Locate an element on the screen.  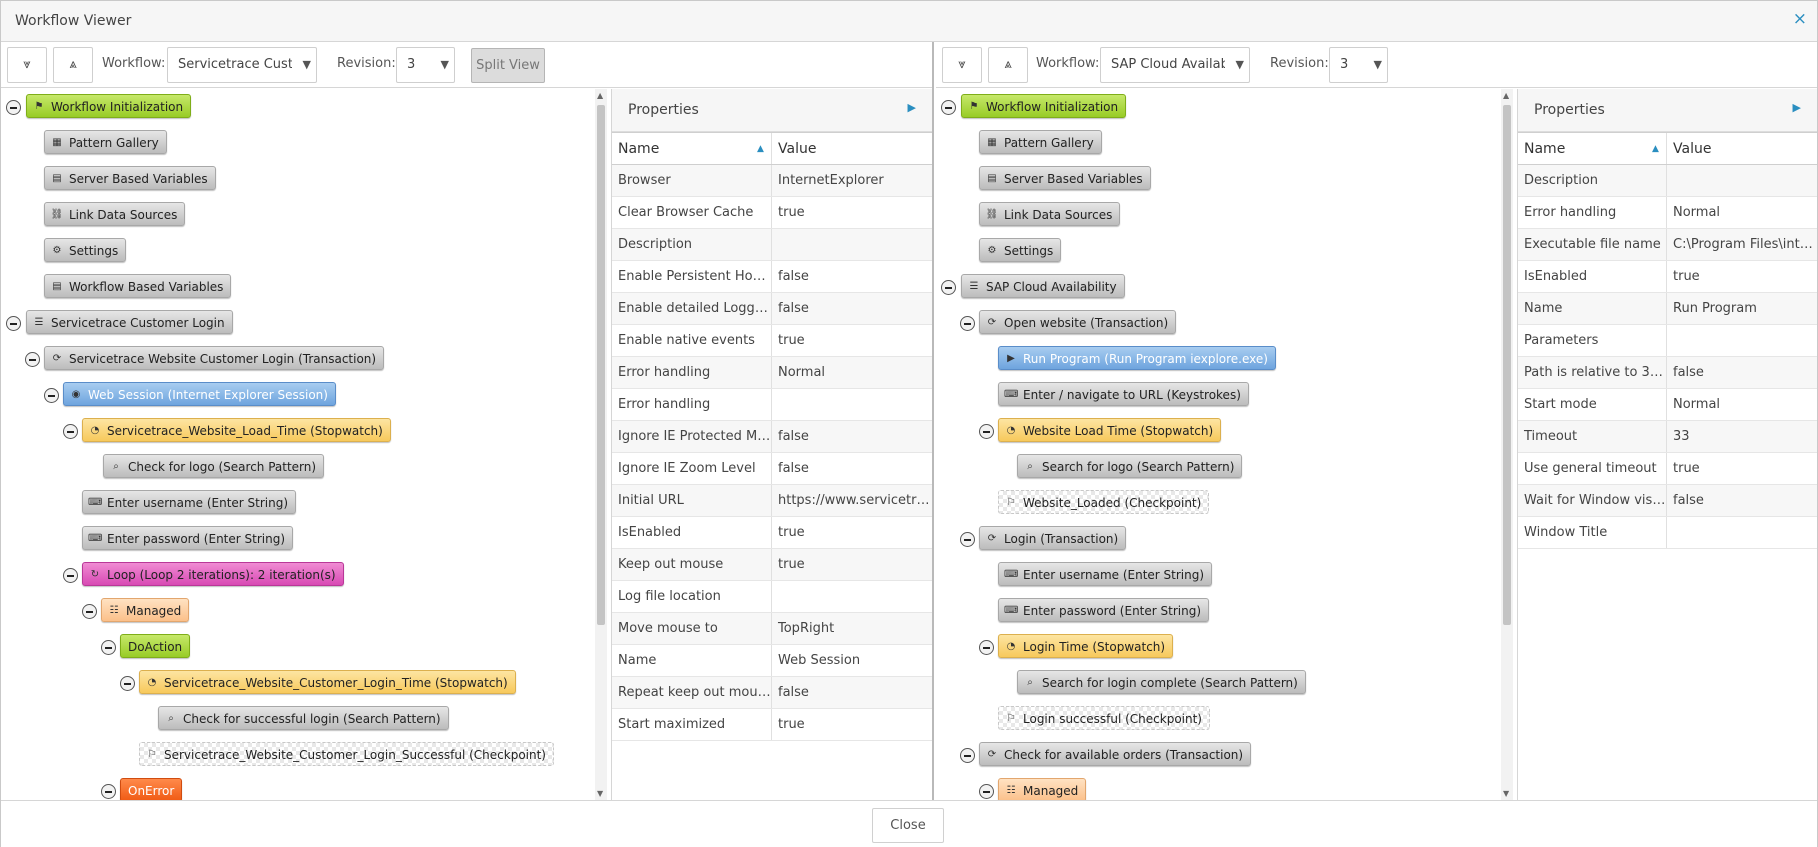
tree-node-pill: ☰ SAP Cloud Availability is located at coordinates (1043, 286).